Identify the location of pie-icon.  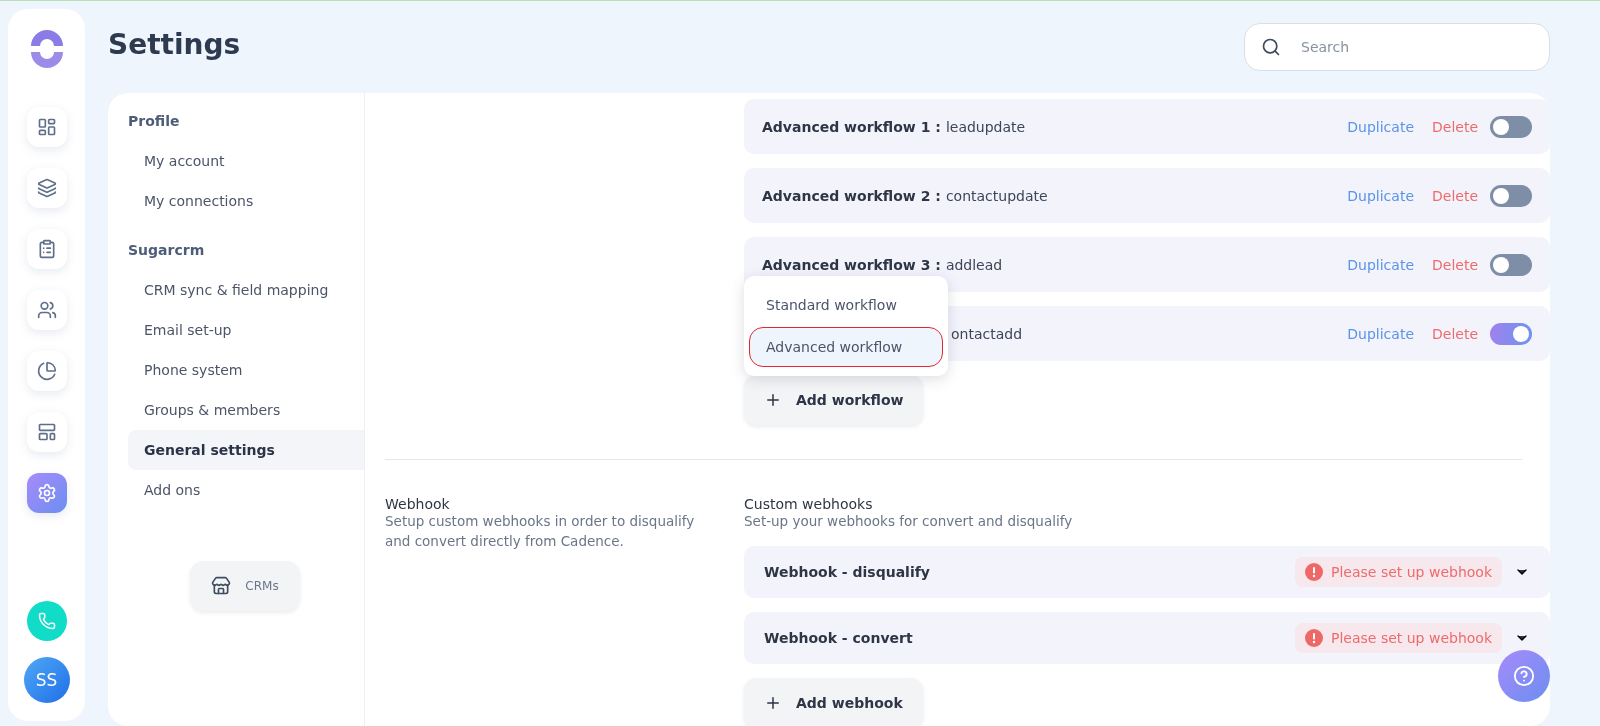
(46, 371).